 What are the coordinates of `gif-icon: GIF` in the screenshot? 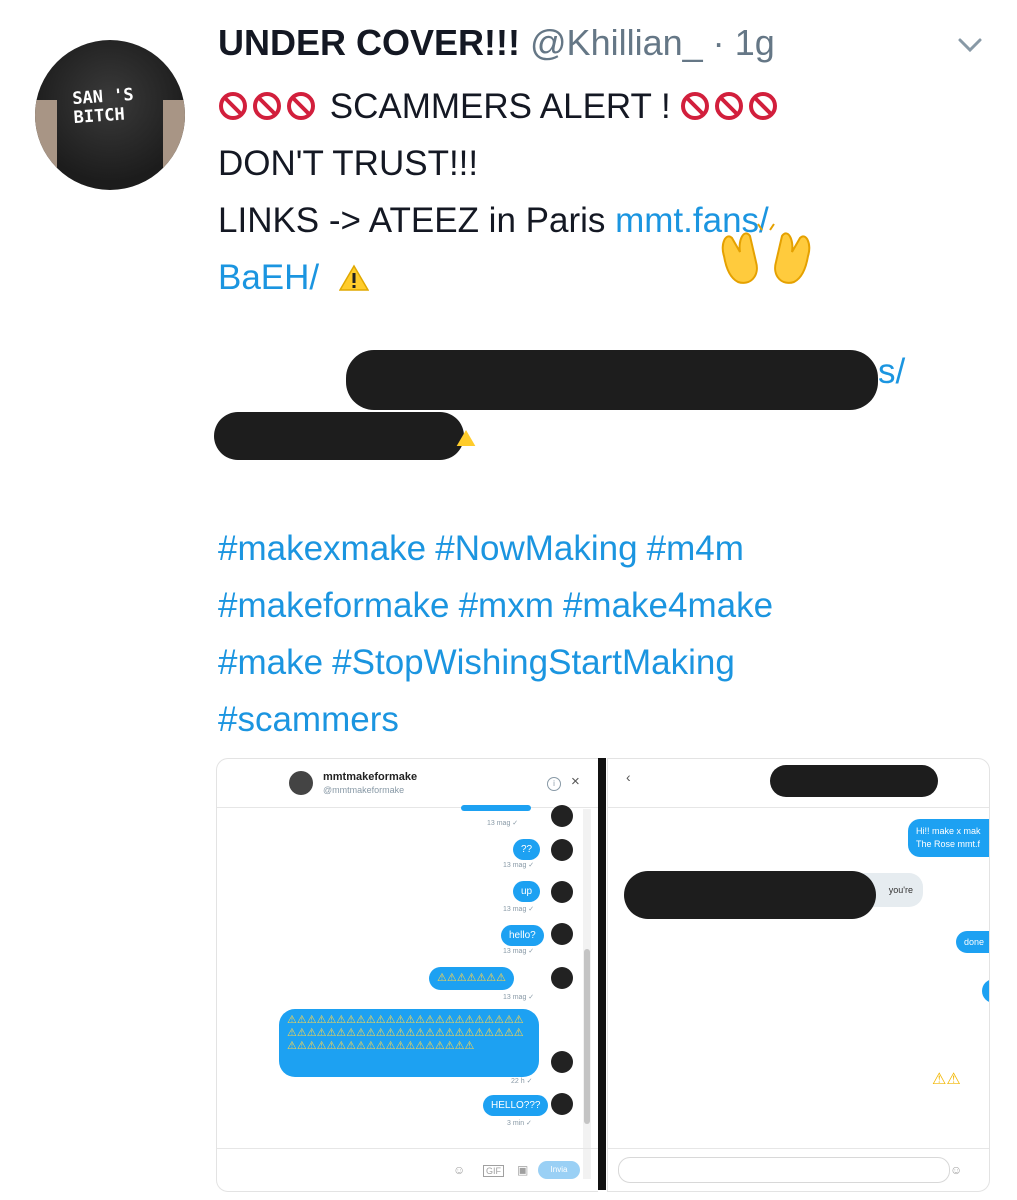 It's located at (493, 1171).